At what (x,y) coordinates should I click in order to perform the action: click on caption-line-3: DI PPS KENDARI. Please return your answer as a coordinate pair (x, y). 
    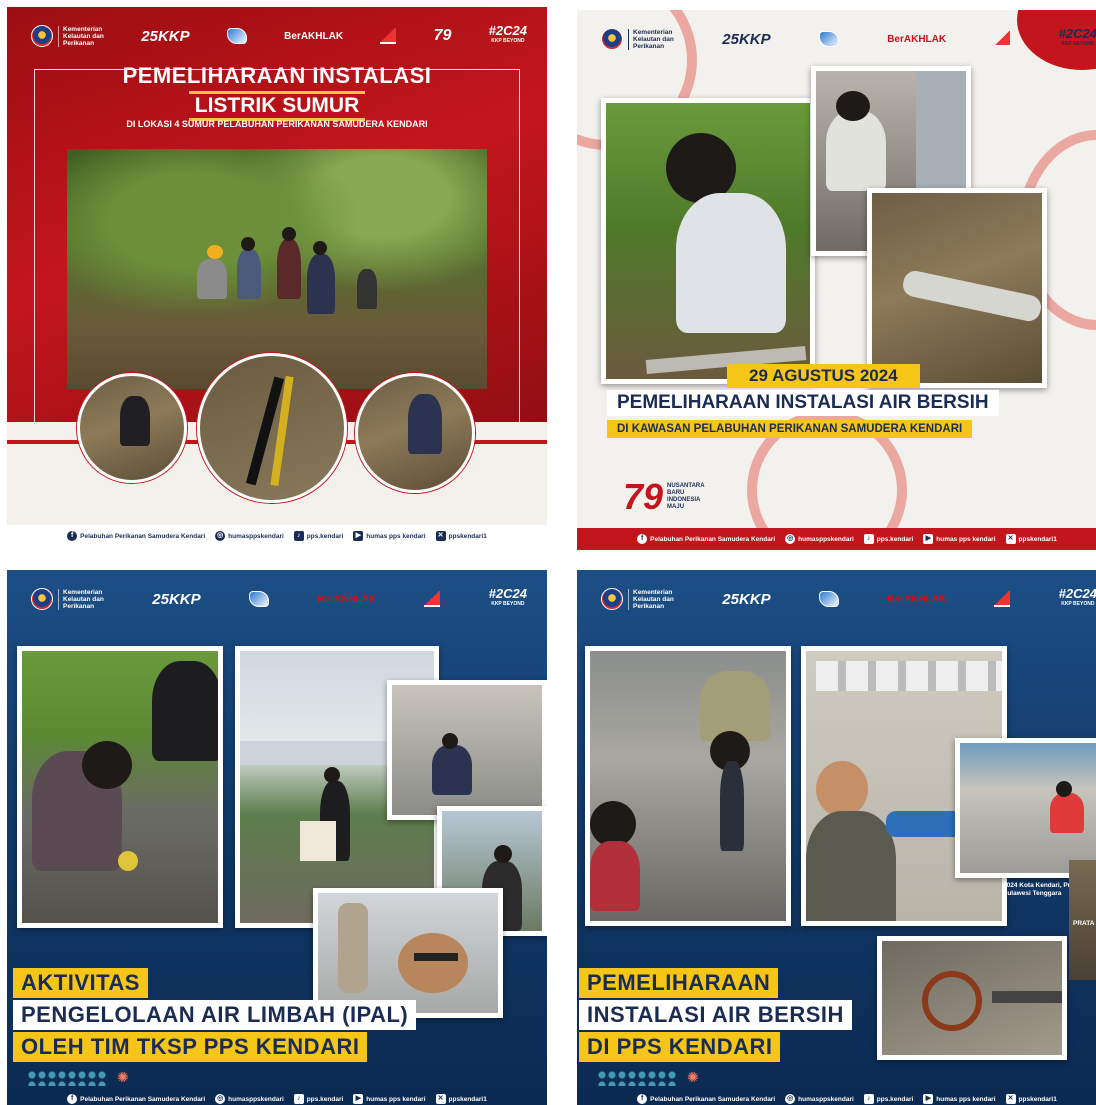
    Looking at the image, I should click on (680, 1047).